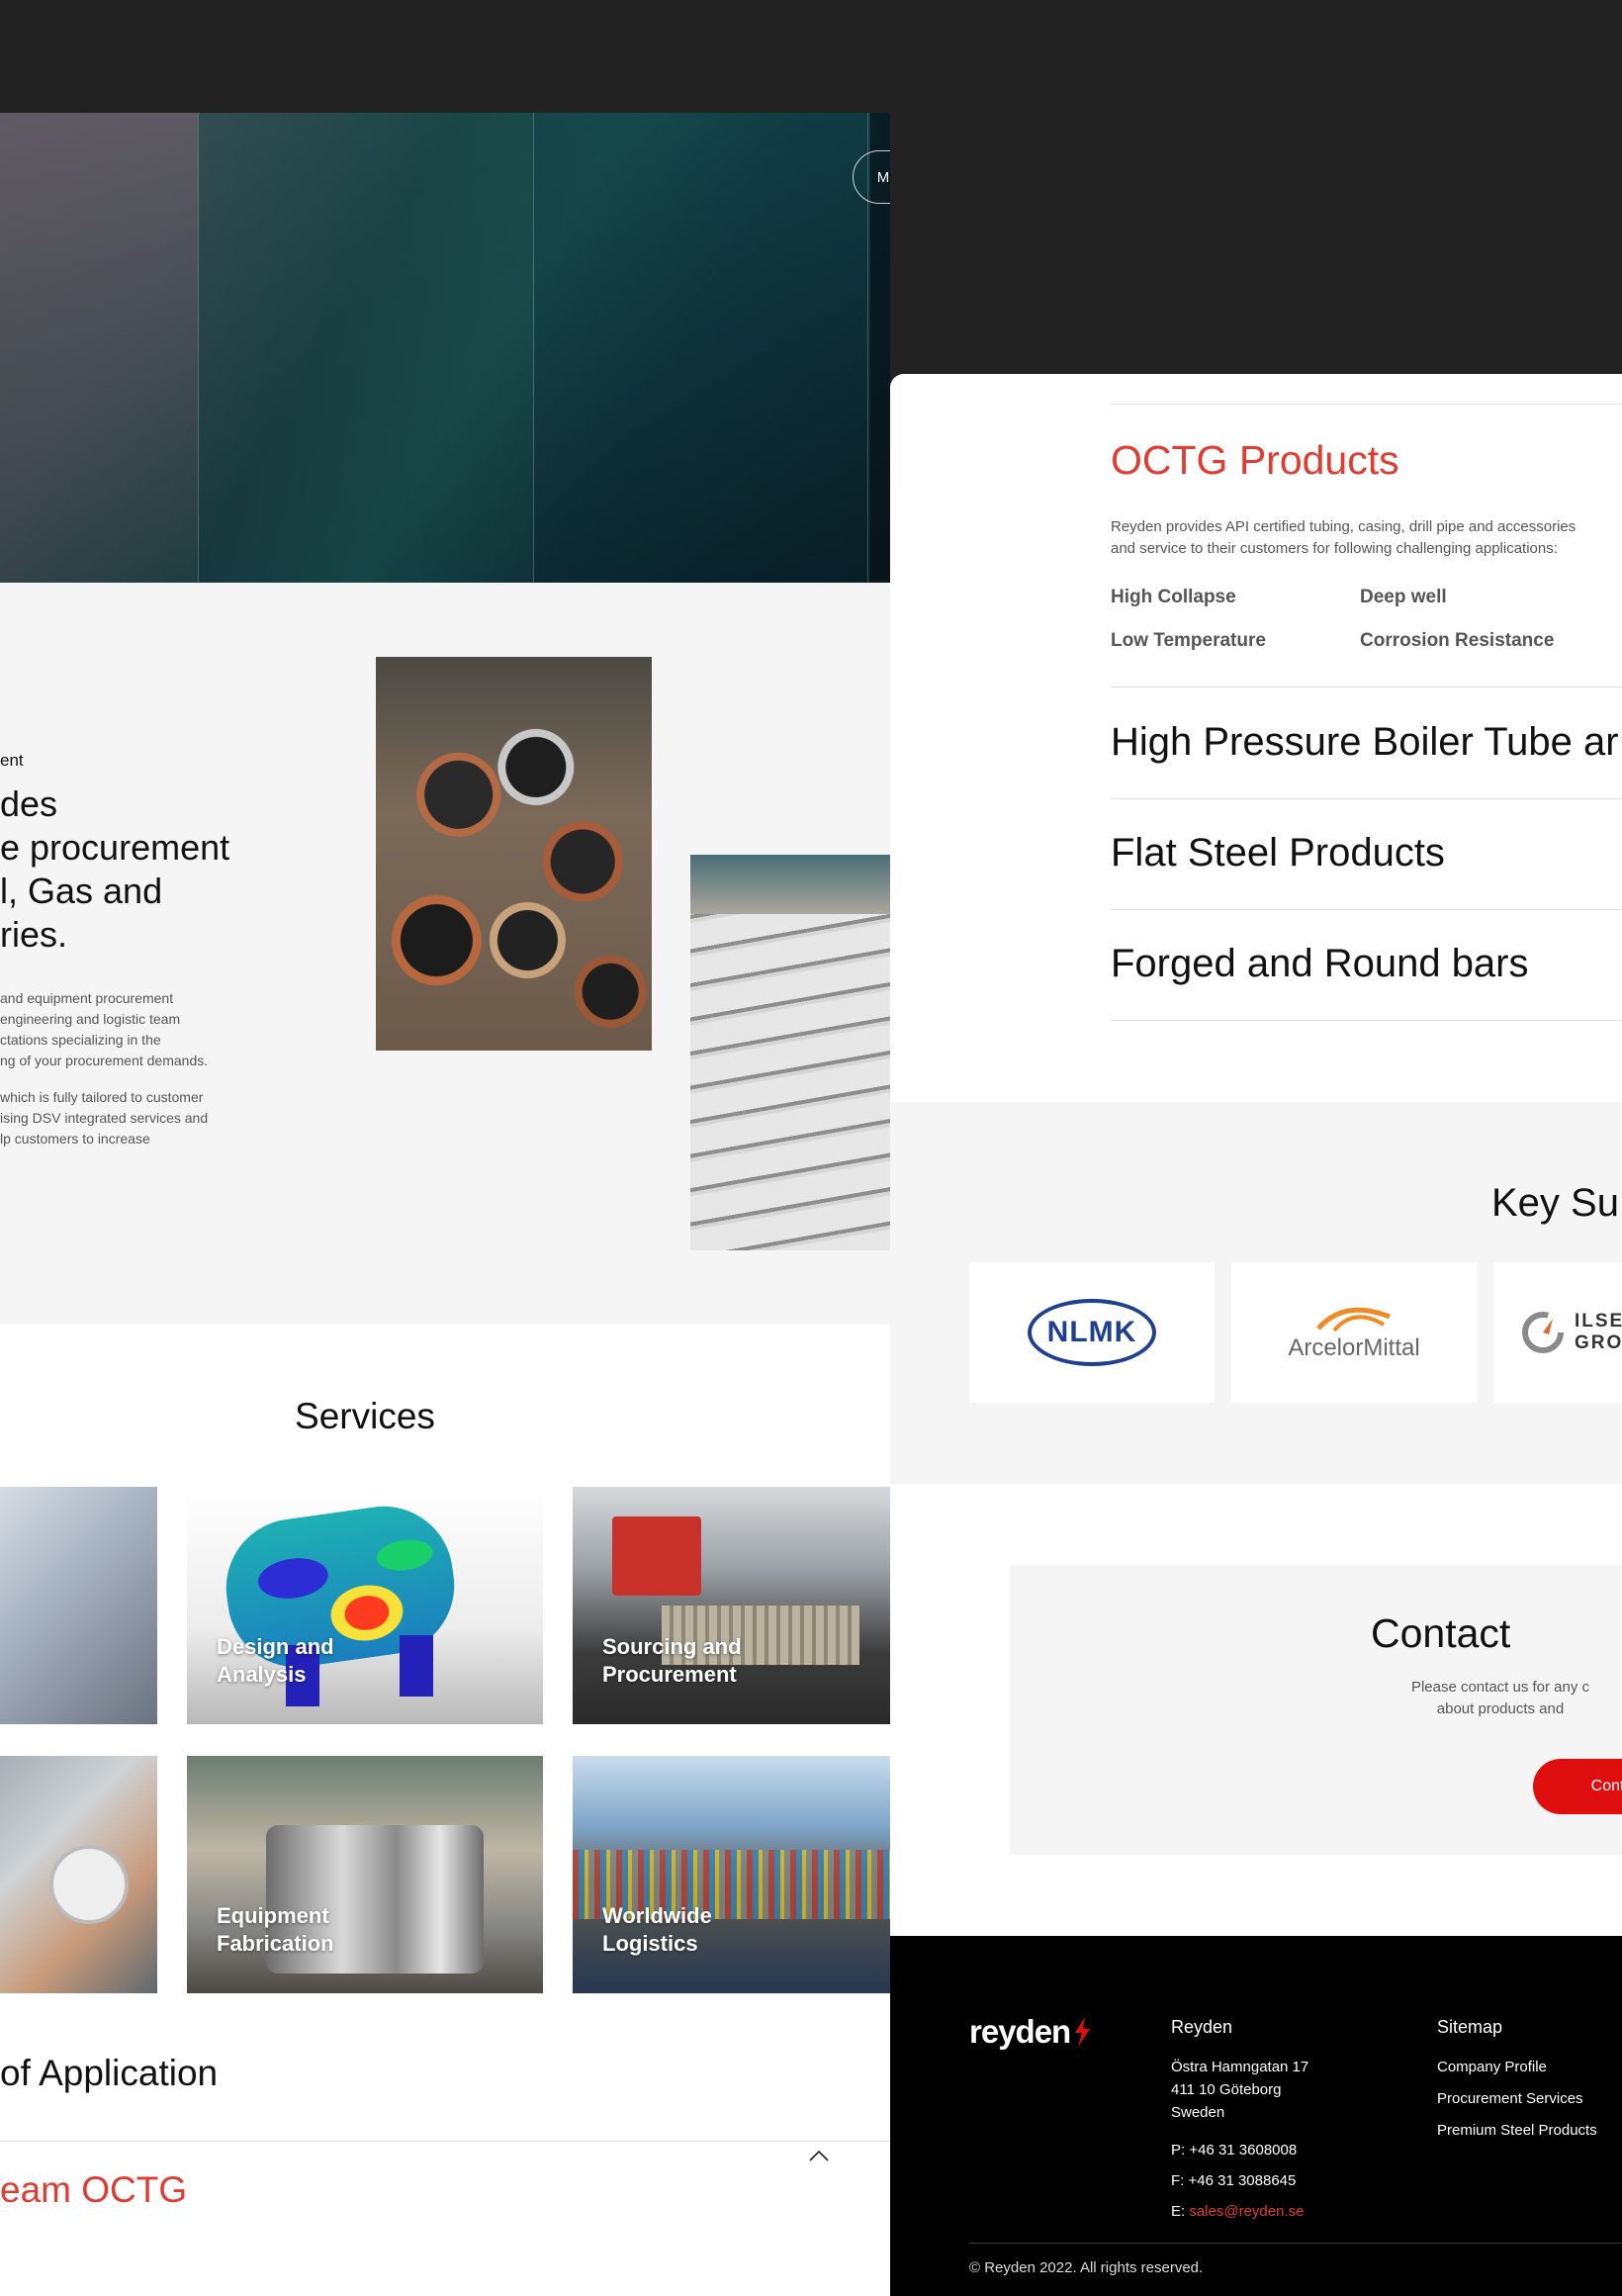 The width and height of the screenshot is (1622, 2296). I want to click on hero-banner: Menu, so click(445, 348).